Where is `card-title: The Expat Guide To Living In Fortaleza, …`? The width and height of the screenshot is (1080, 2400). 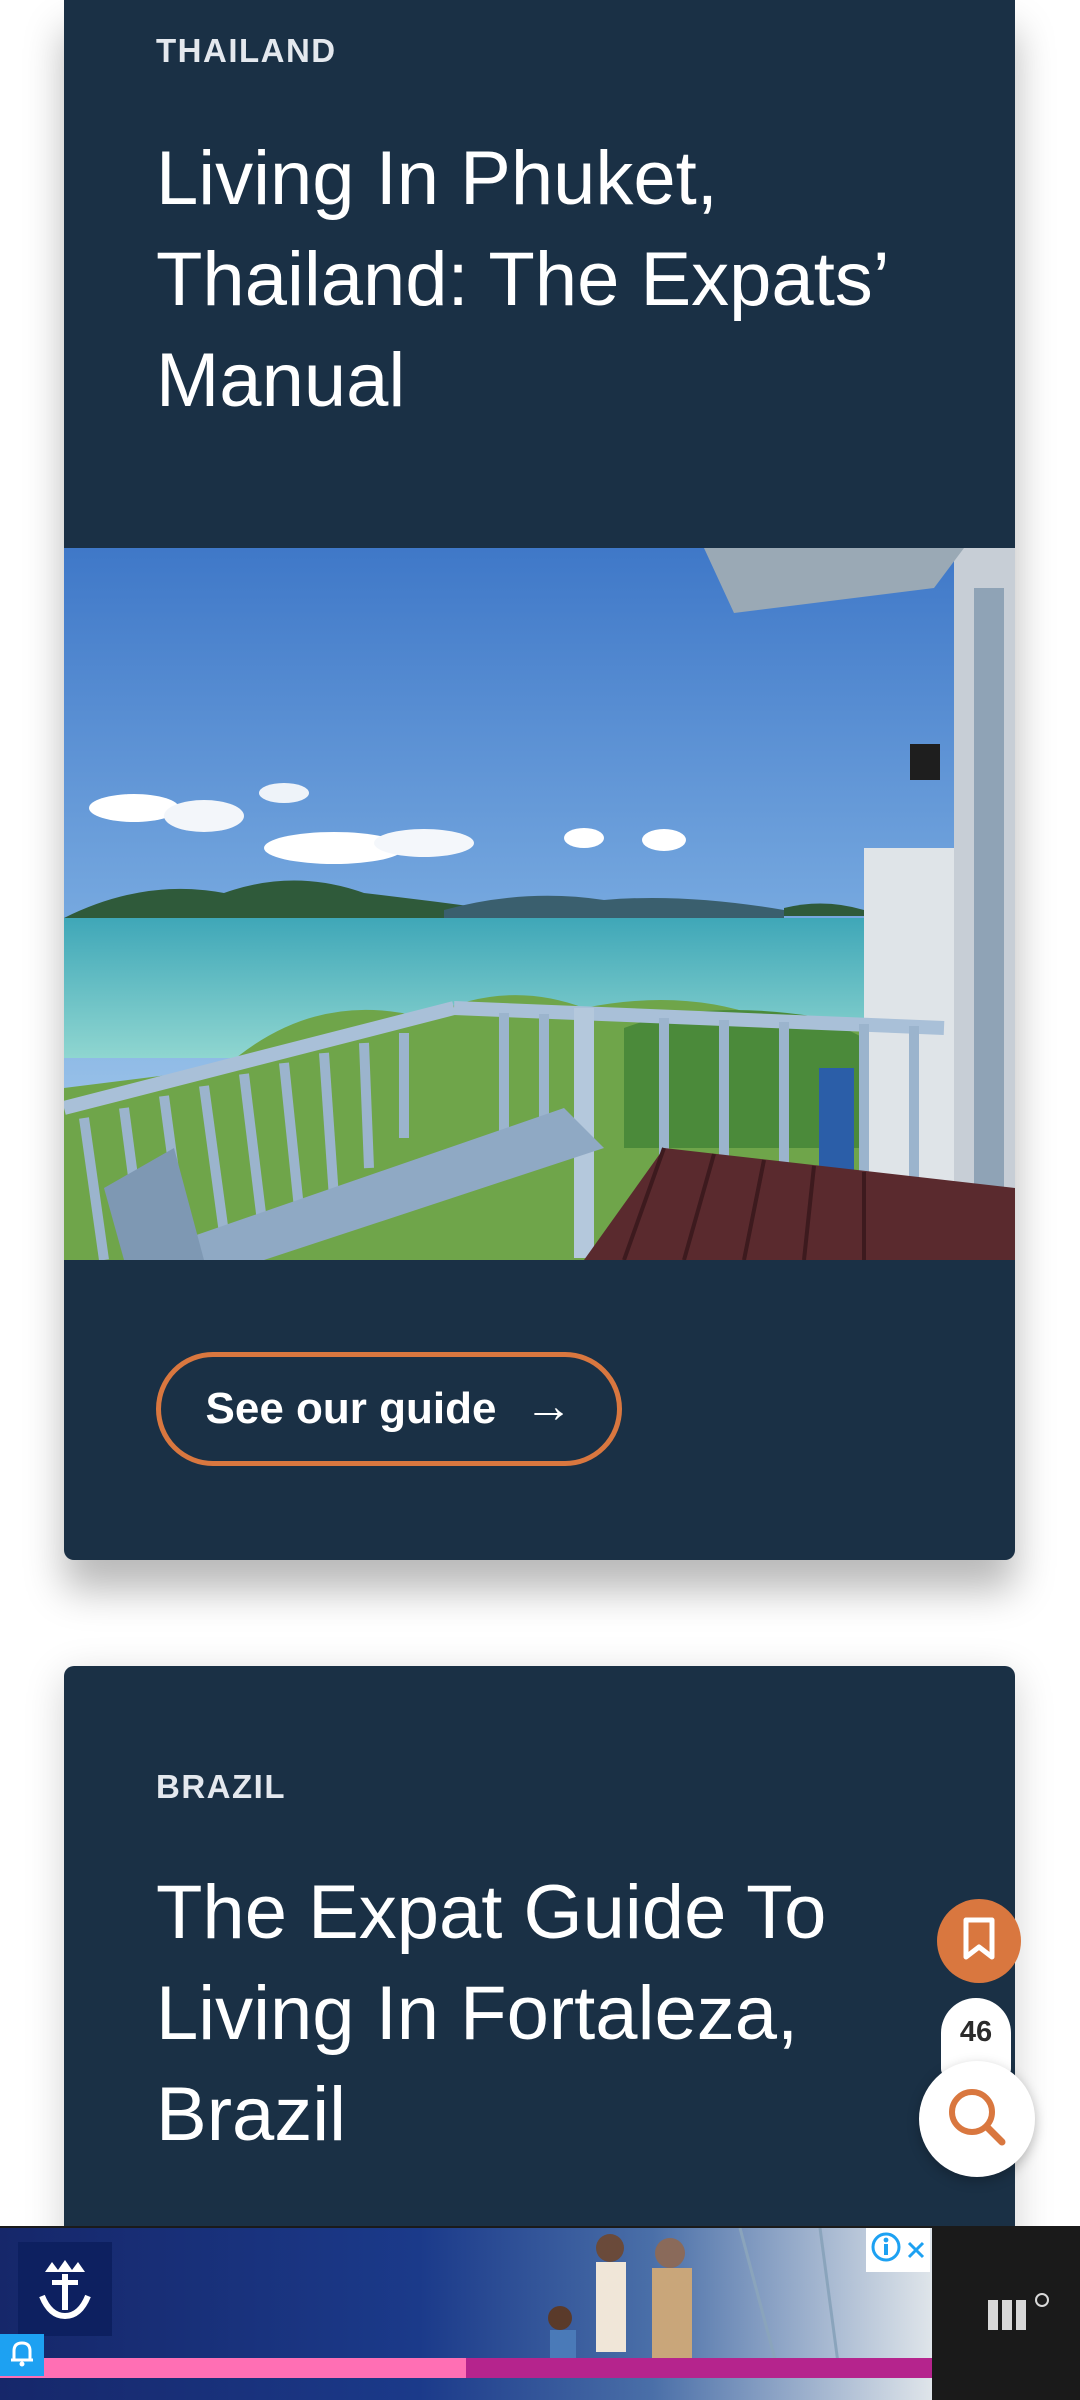 card-title: The Expat Guide To Living In Fortaleza, … is located at coordinates (556, 2013).